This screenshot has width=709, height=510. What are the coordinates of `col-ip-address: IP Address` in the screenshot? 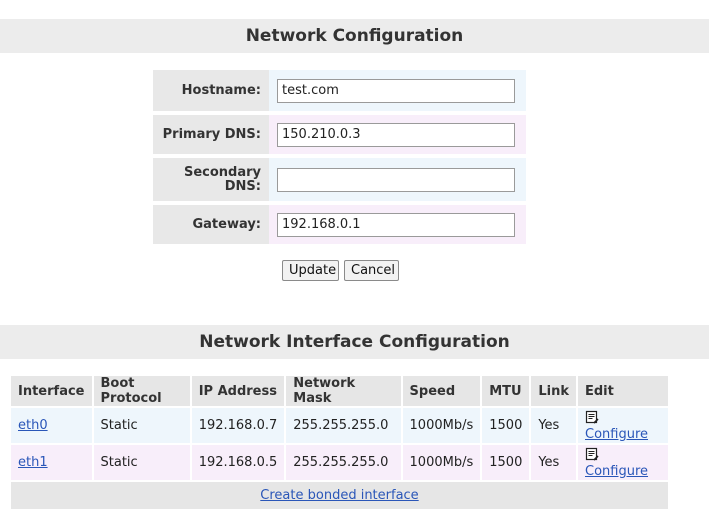 It's located at (238, 391).